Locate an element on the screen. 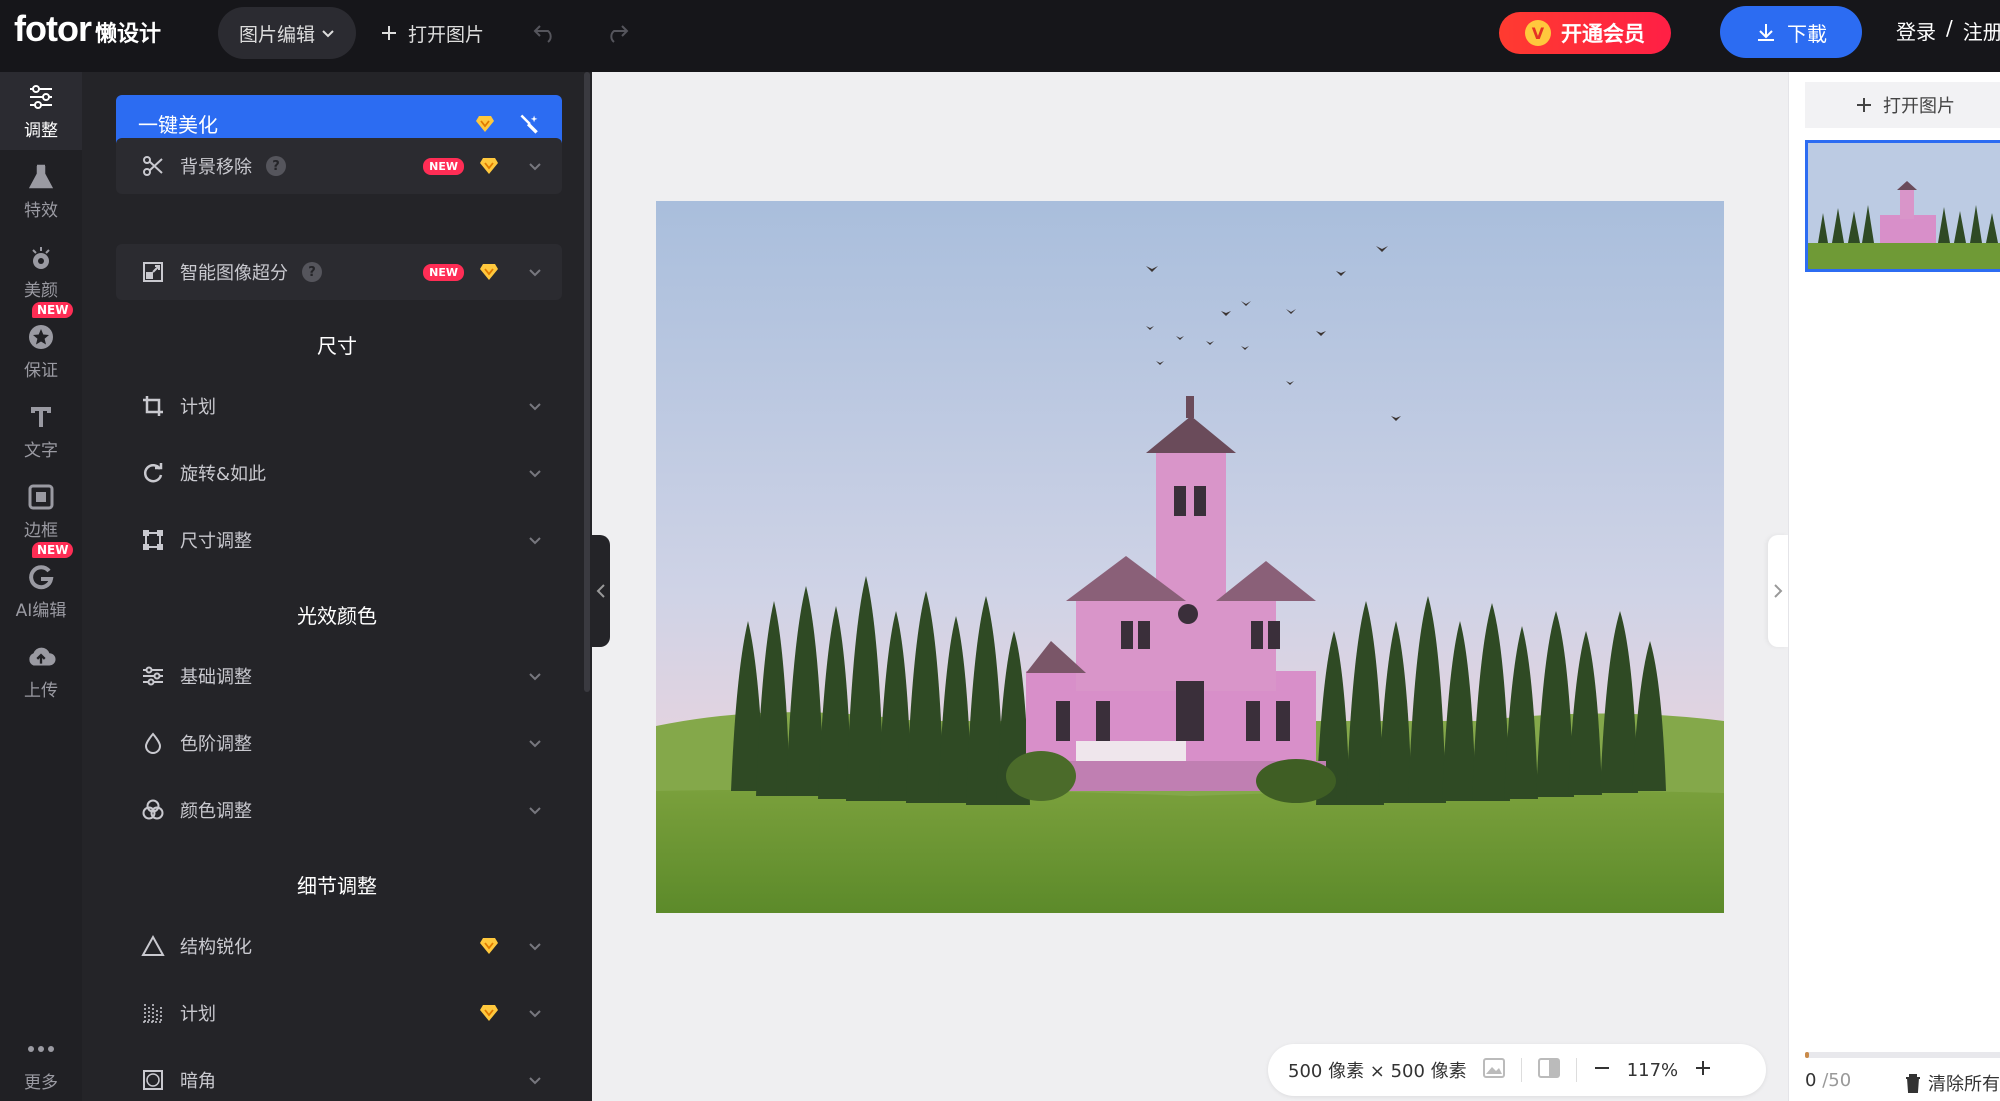  top-bar: fotor 懒设计 图片编辑 打开图片 V 开通会员 下載 登录 / 注册 is located at coordinates (1000, 36).